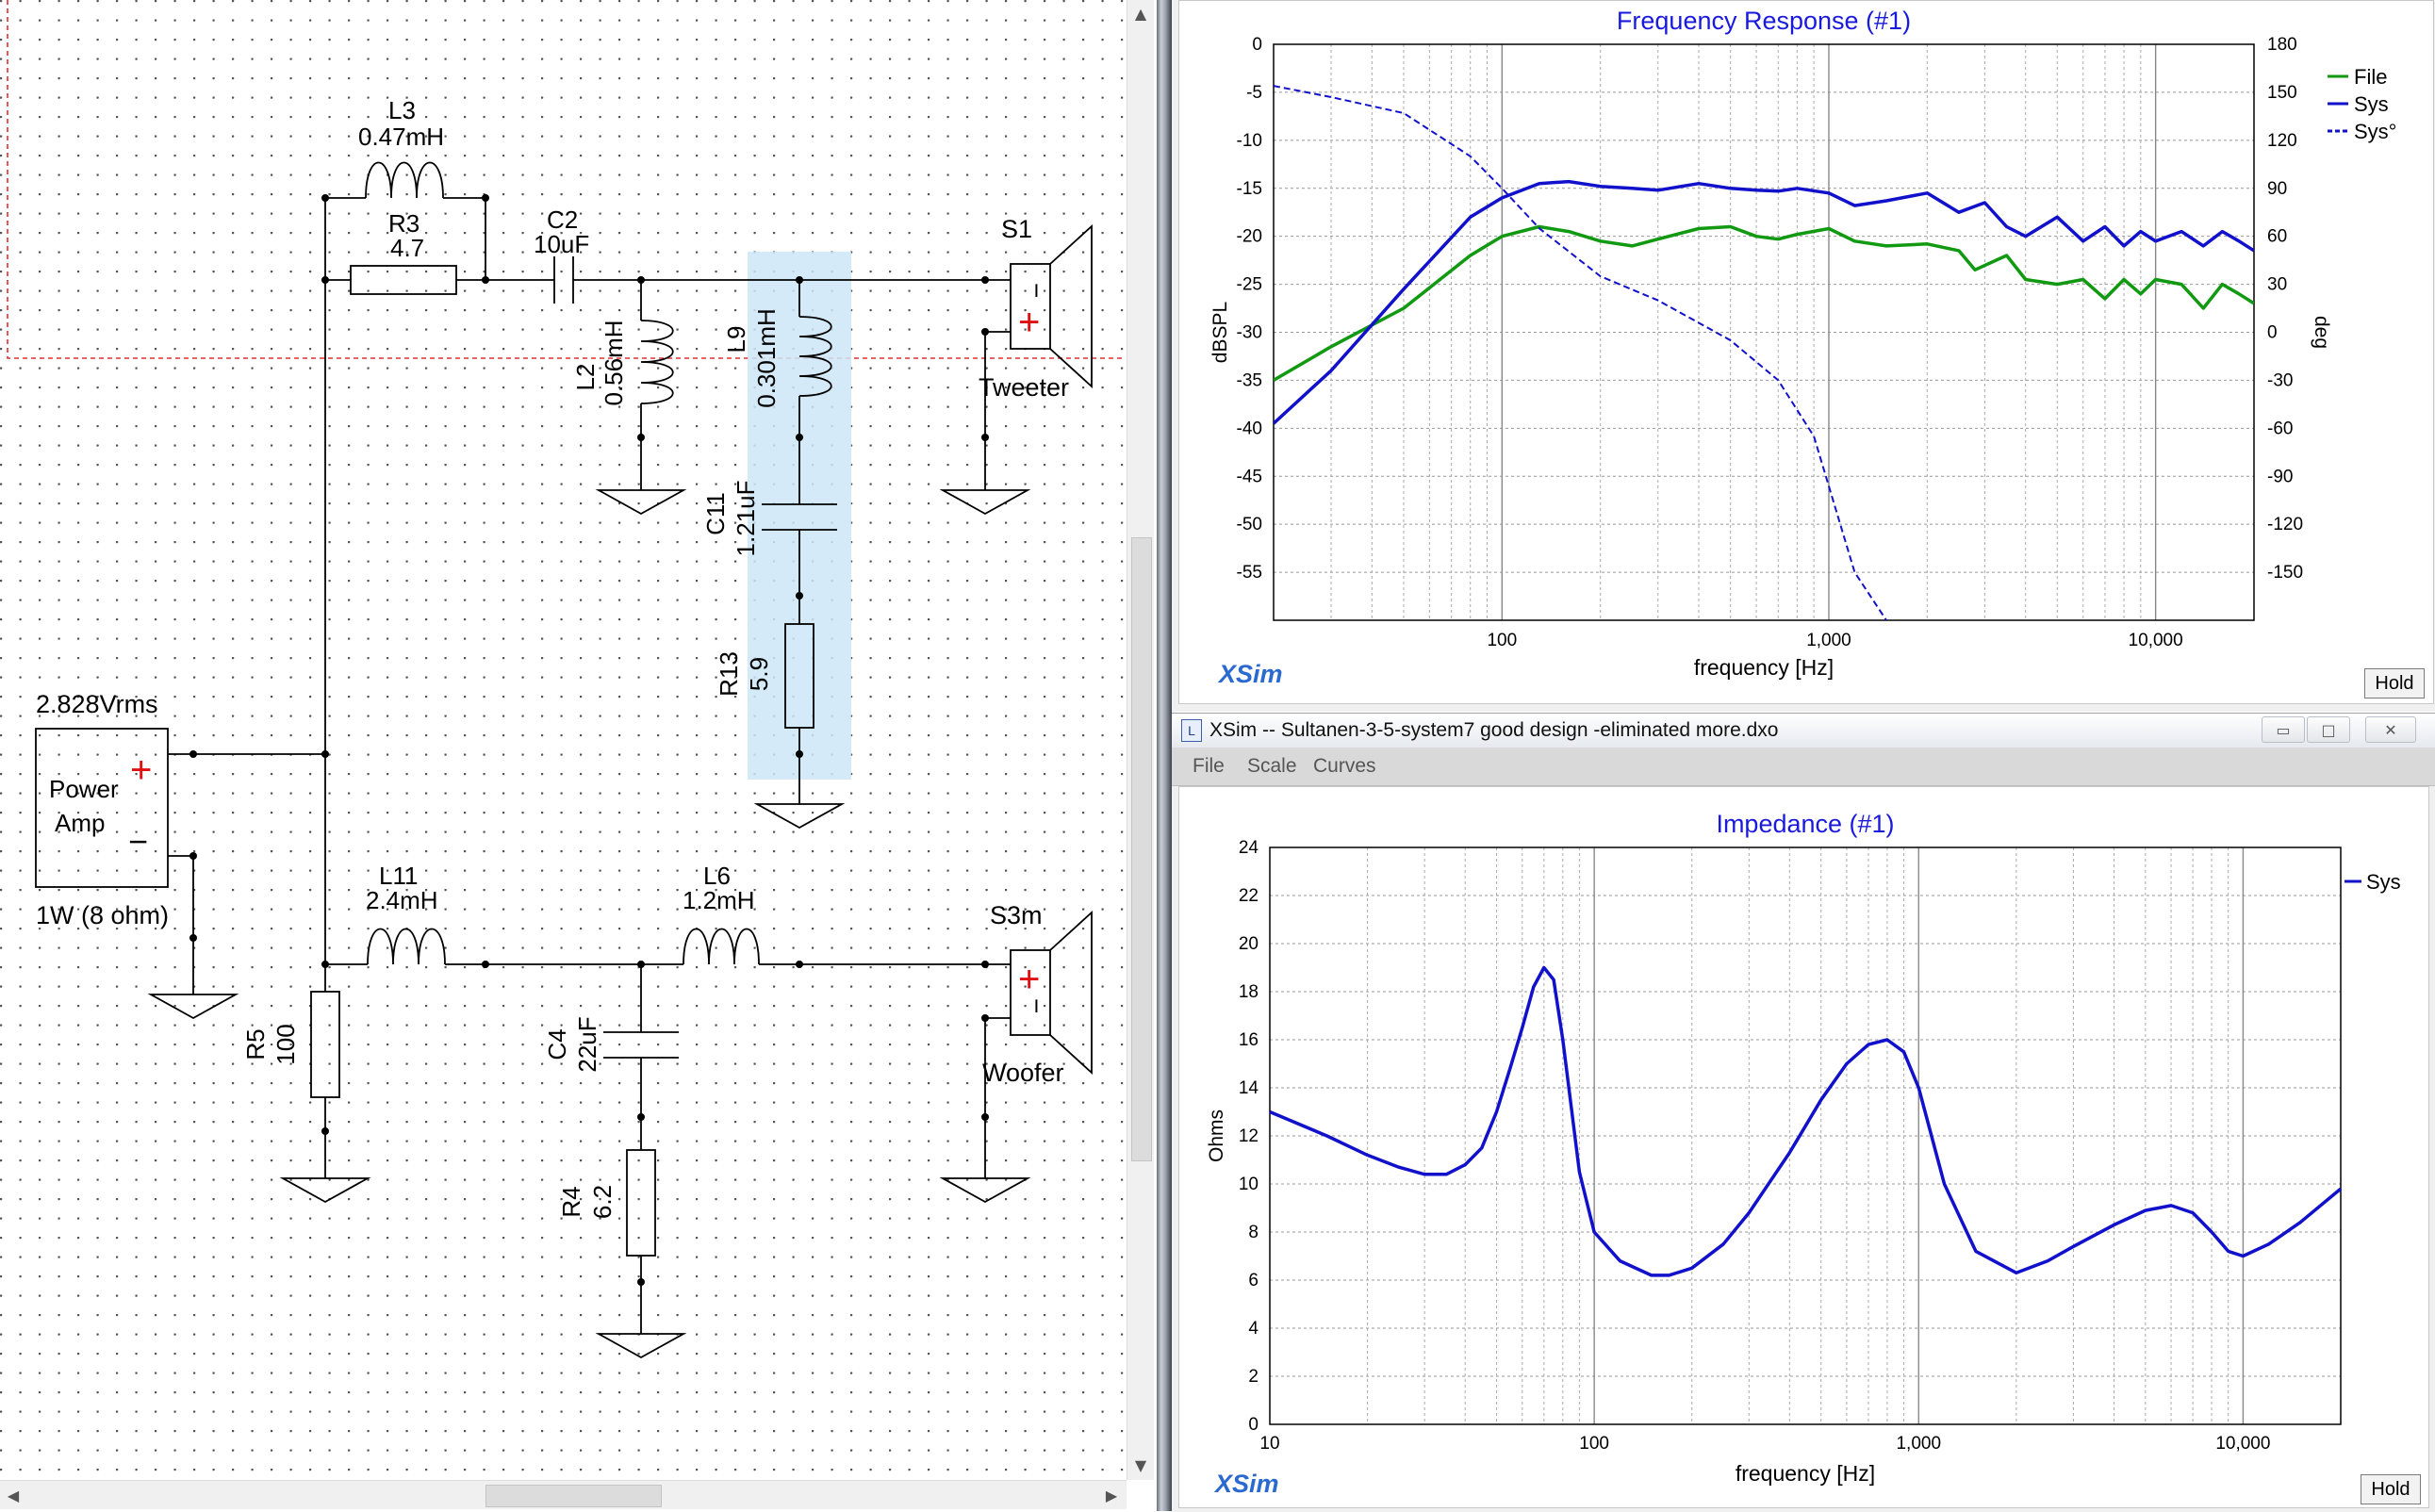  I want to click on l3-ref: L3, so click(402, 110).